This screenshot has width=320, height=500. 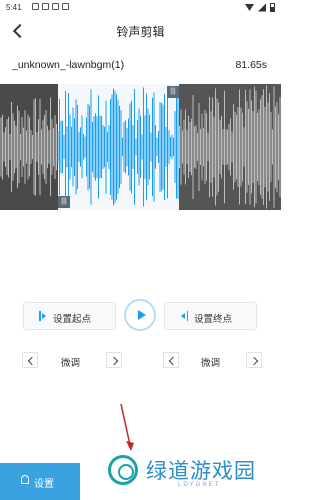 I want to click on watermark-subtext: LDYGNET, so click(x=199, y=485).